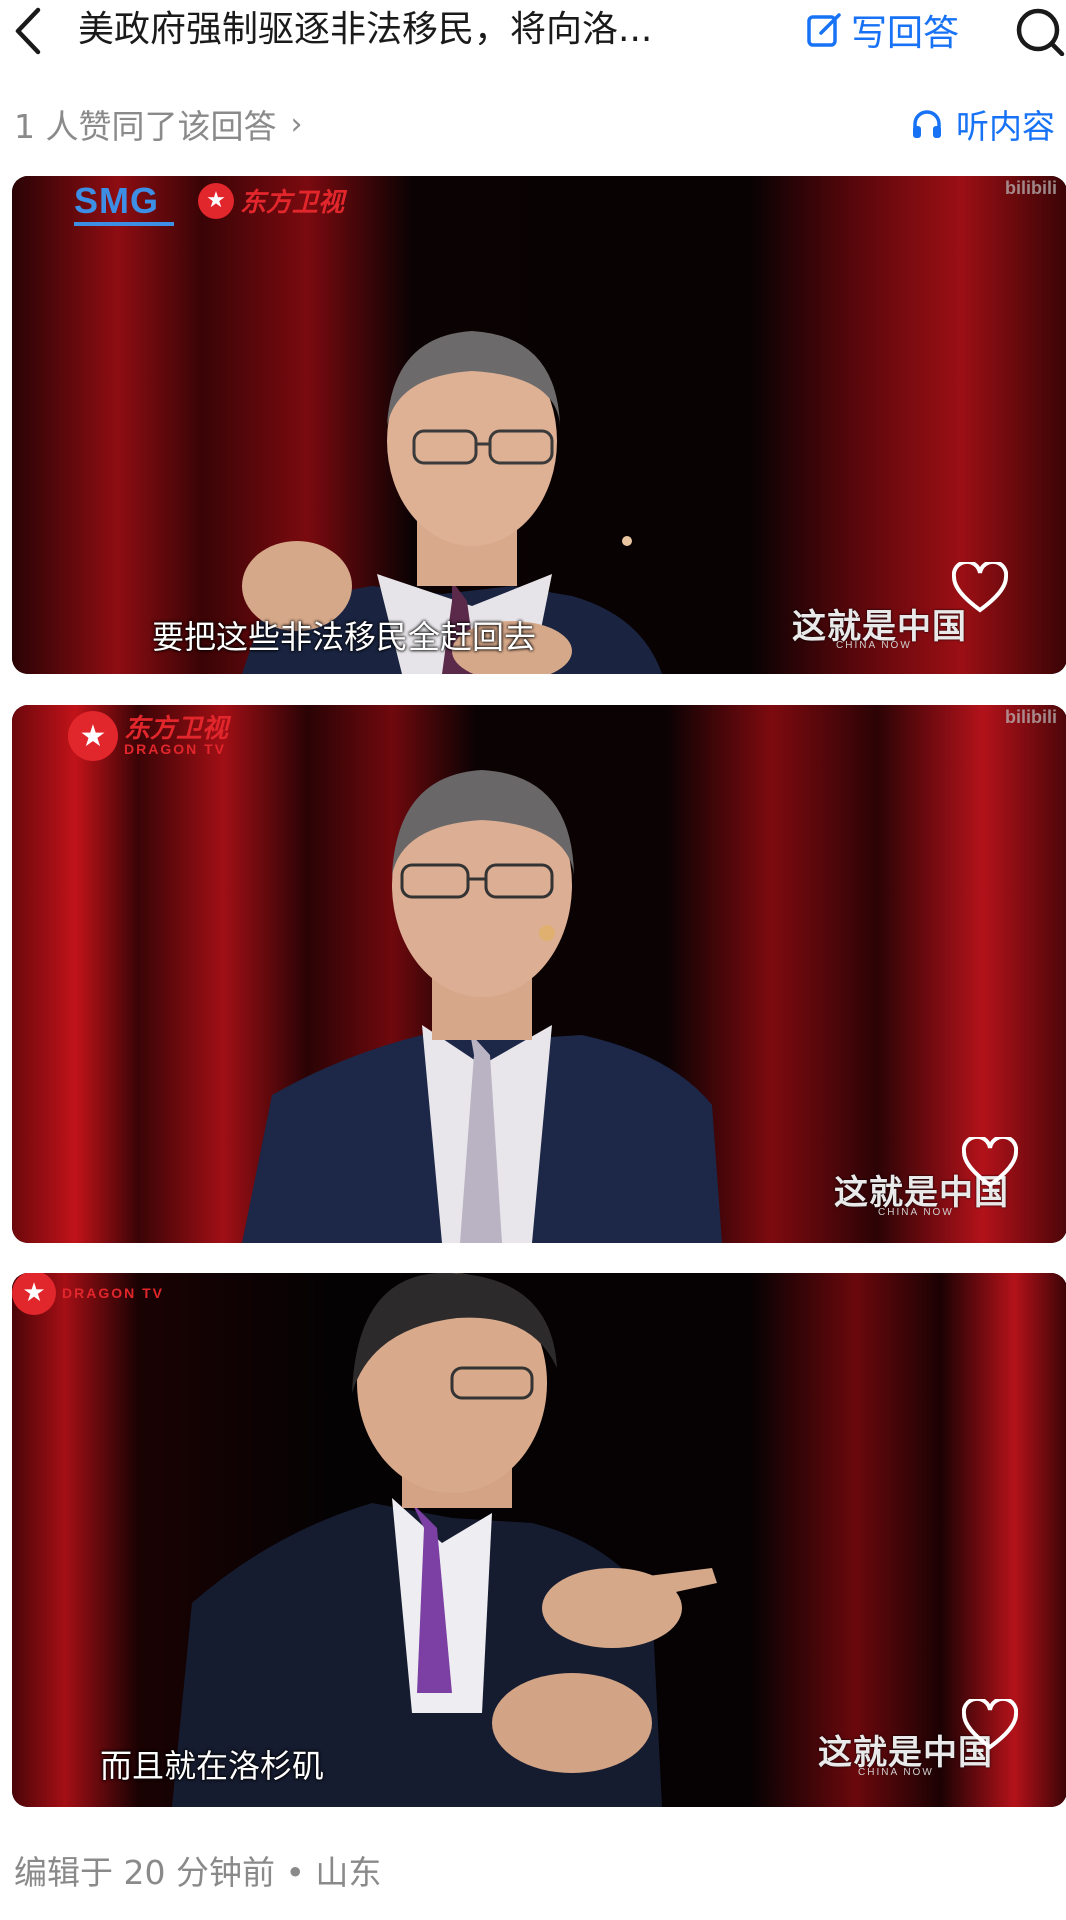 The width and height of the screenshot is (1066, 1920). What do you see at coordinates (124, 224) in the screenshot?
I see `smg-logo-underline` at bounding box center [124, 224].